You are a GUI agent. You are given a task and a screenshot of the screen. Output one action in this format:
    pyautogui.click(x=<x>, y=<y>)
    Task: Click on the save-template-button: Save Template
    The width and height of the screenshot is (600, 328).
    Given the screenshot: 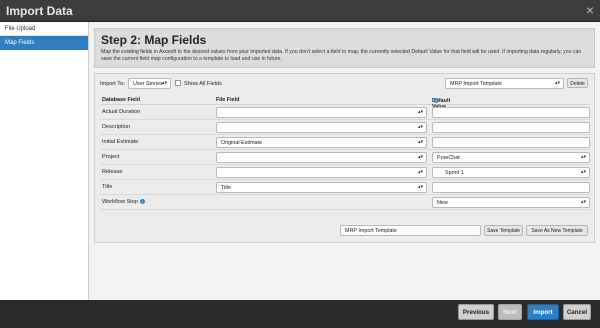 What is the action you would take?
    pyautogui.click(x=503, y=230)
    